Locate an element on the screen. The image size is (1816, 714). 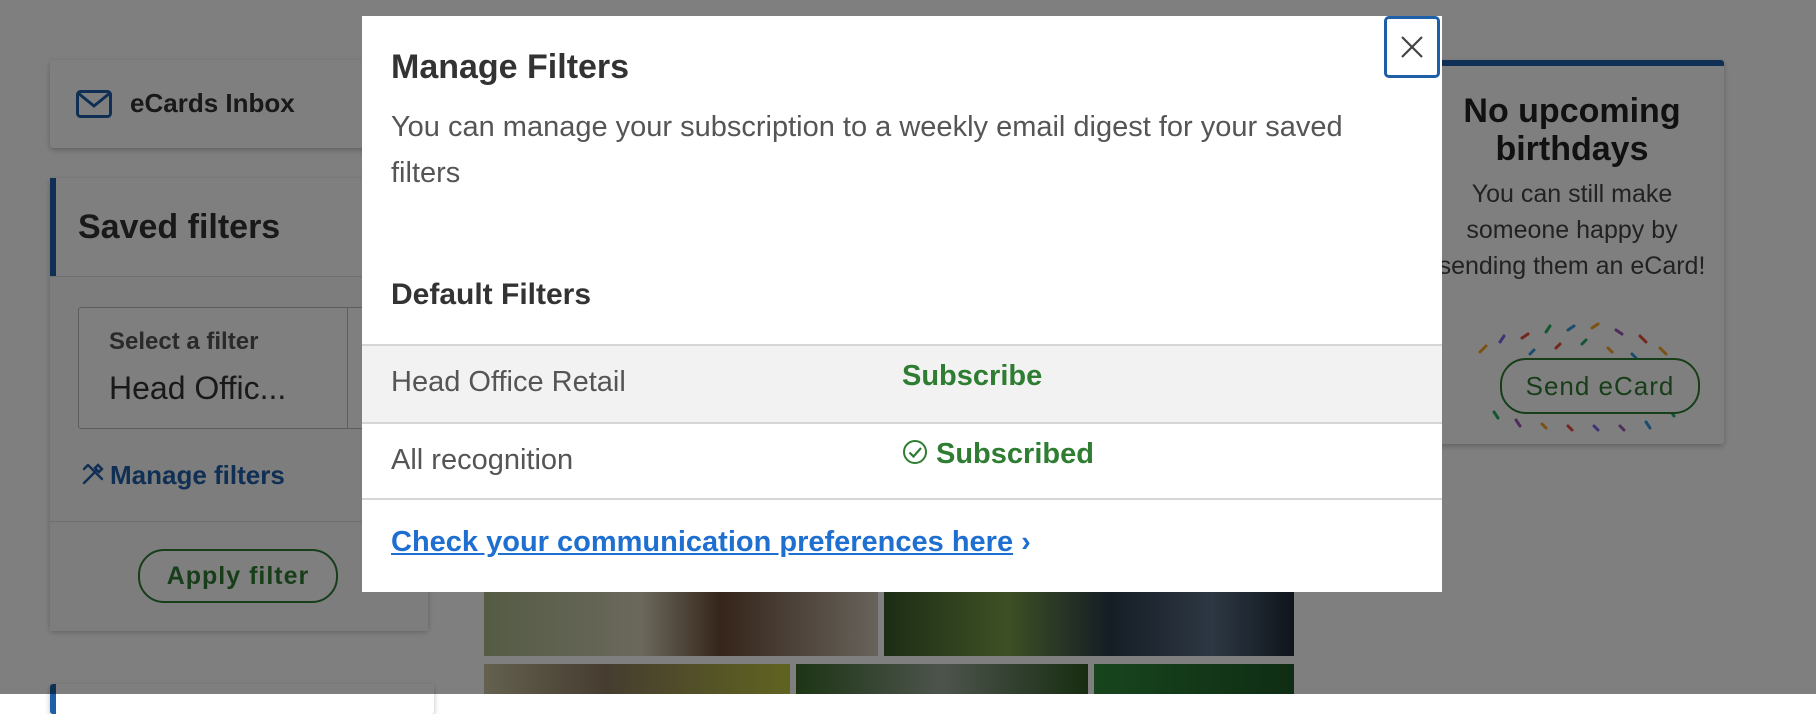
modal-title: Manage Filters is located at coordinates (510, 67).